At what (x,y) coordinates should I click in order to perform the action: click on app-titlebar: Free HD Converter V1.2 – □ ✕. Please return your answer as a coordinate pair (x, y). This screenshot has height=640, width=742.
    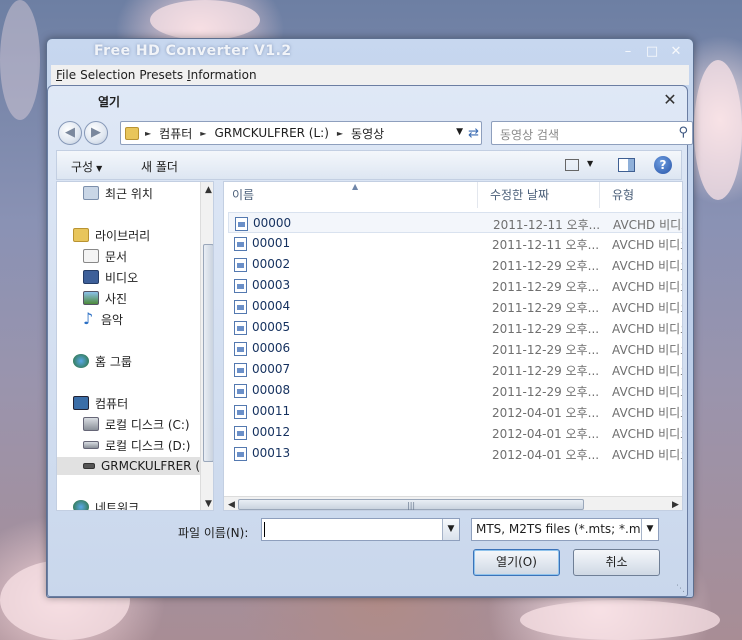
    Looking at the image, I should click on (370, 52).